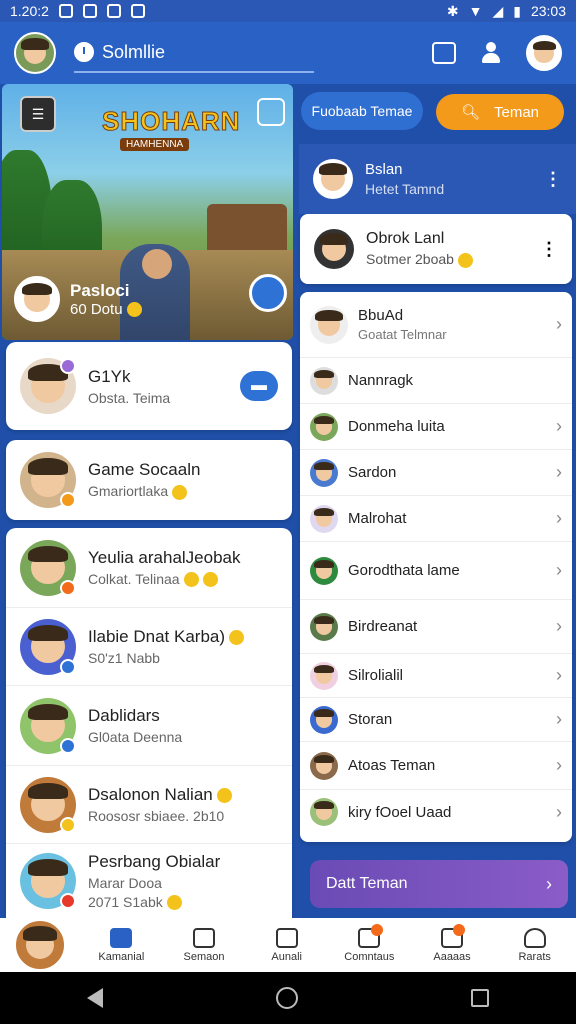  Describe the element at coordinates (369, 943) in the screenshot. I see `nav-contacts: Comntaus` at that location.